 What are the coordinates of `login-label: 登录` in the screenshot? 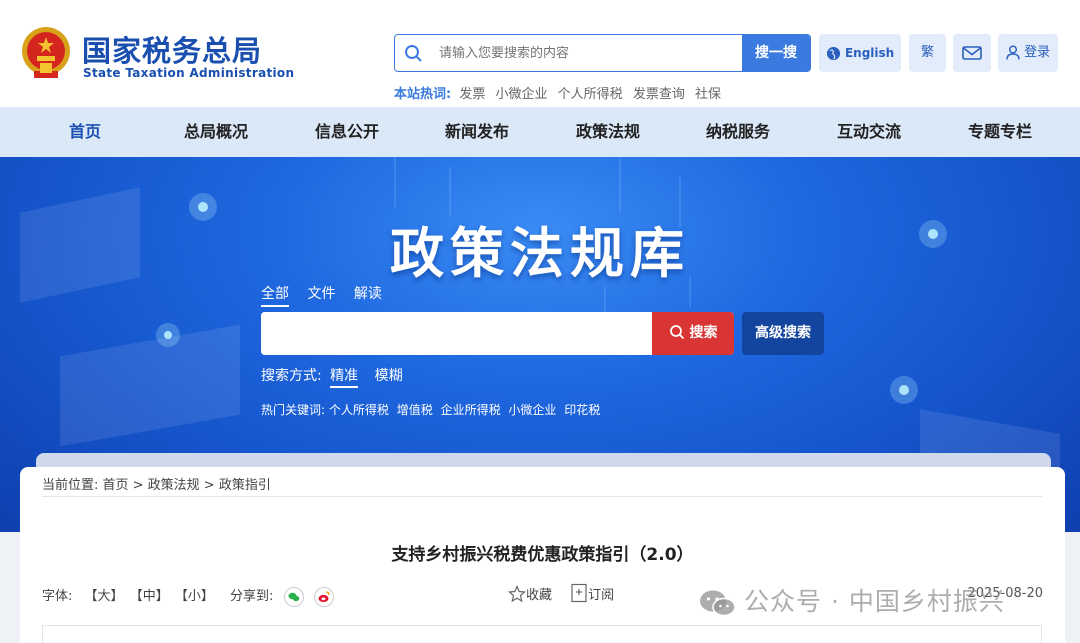 It's located at (1037, 52).